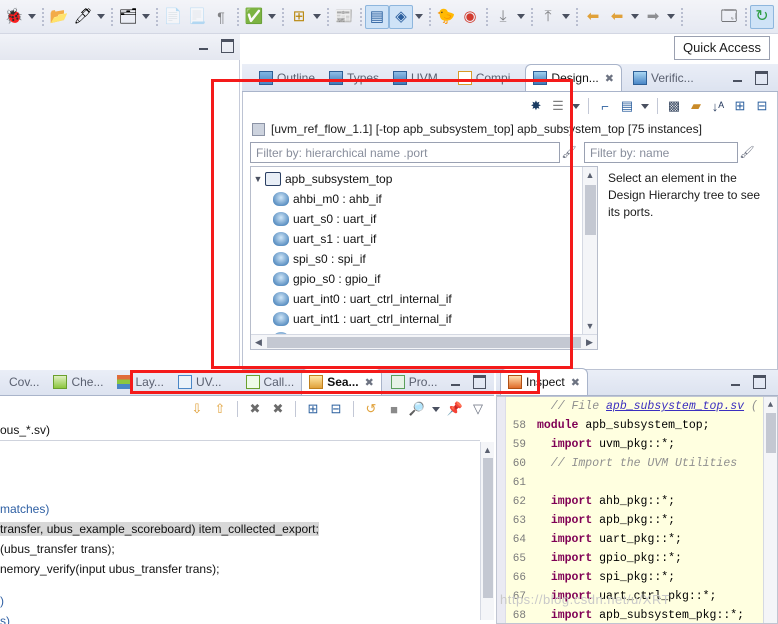 The width and height of the screenshot is (778, 624). Describe the element at coordinates (573, 77) in the screenshot. I see `tab-design: Design... ✖` at that location.